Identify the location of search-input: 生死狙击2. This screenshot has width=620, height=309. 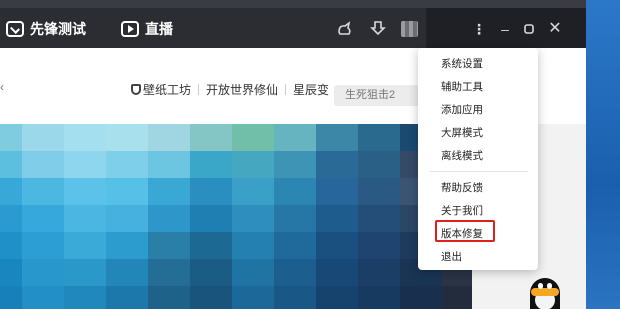
(379, 95).